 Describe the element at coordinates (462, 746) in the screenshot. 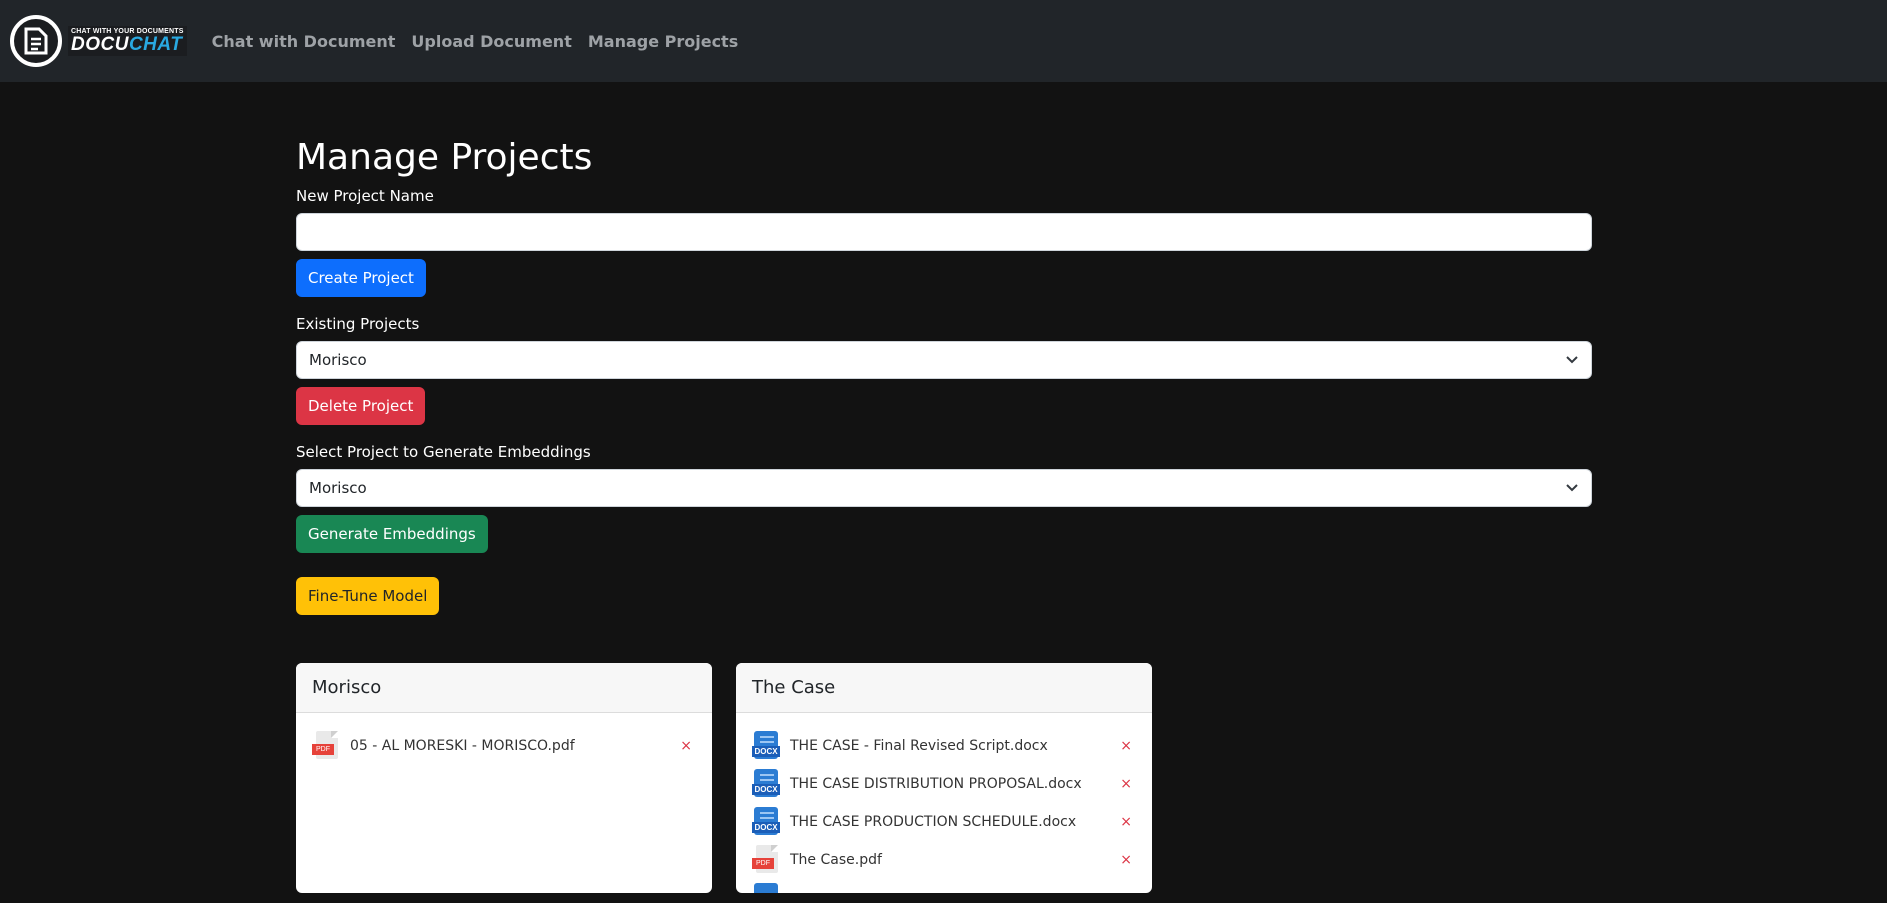

I see `file-name: 05 - AL MORESKI - MORISCO.pdf` at that location.